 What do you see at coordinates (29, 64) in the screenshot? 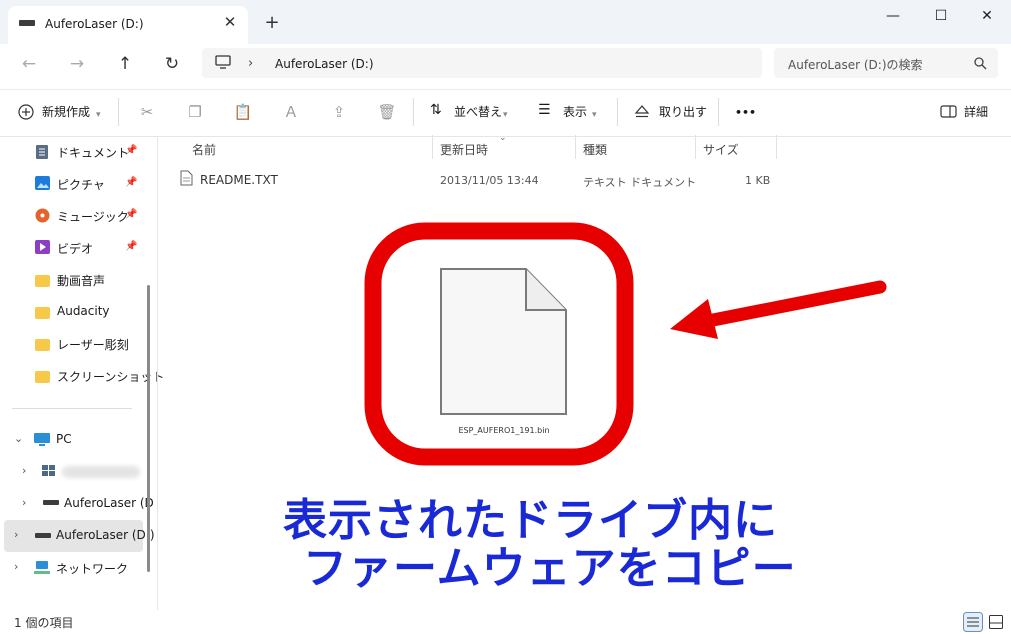
I see `back-arrow-icon: ←` at bounding box center [29, 64].